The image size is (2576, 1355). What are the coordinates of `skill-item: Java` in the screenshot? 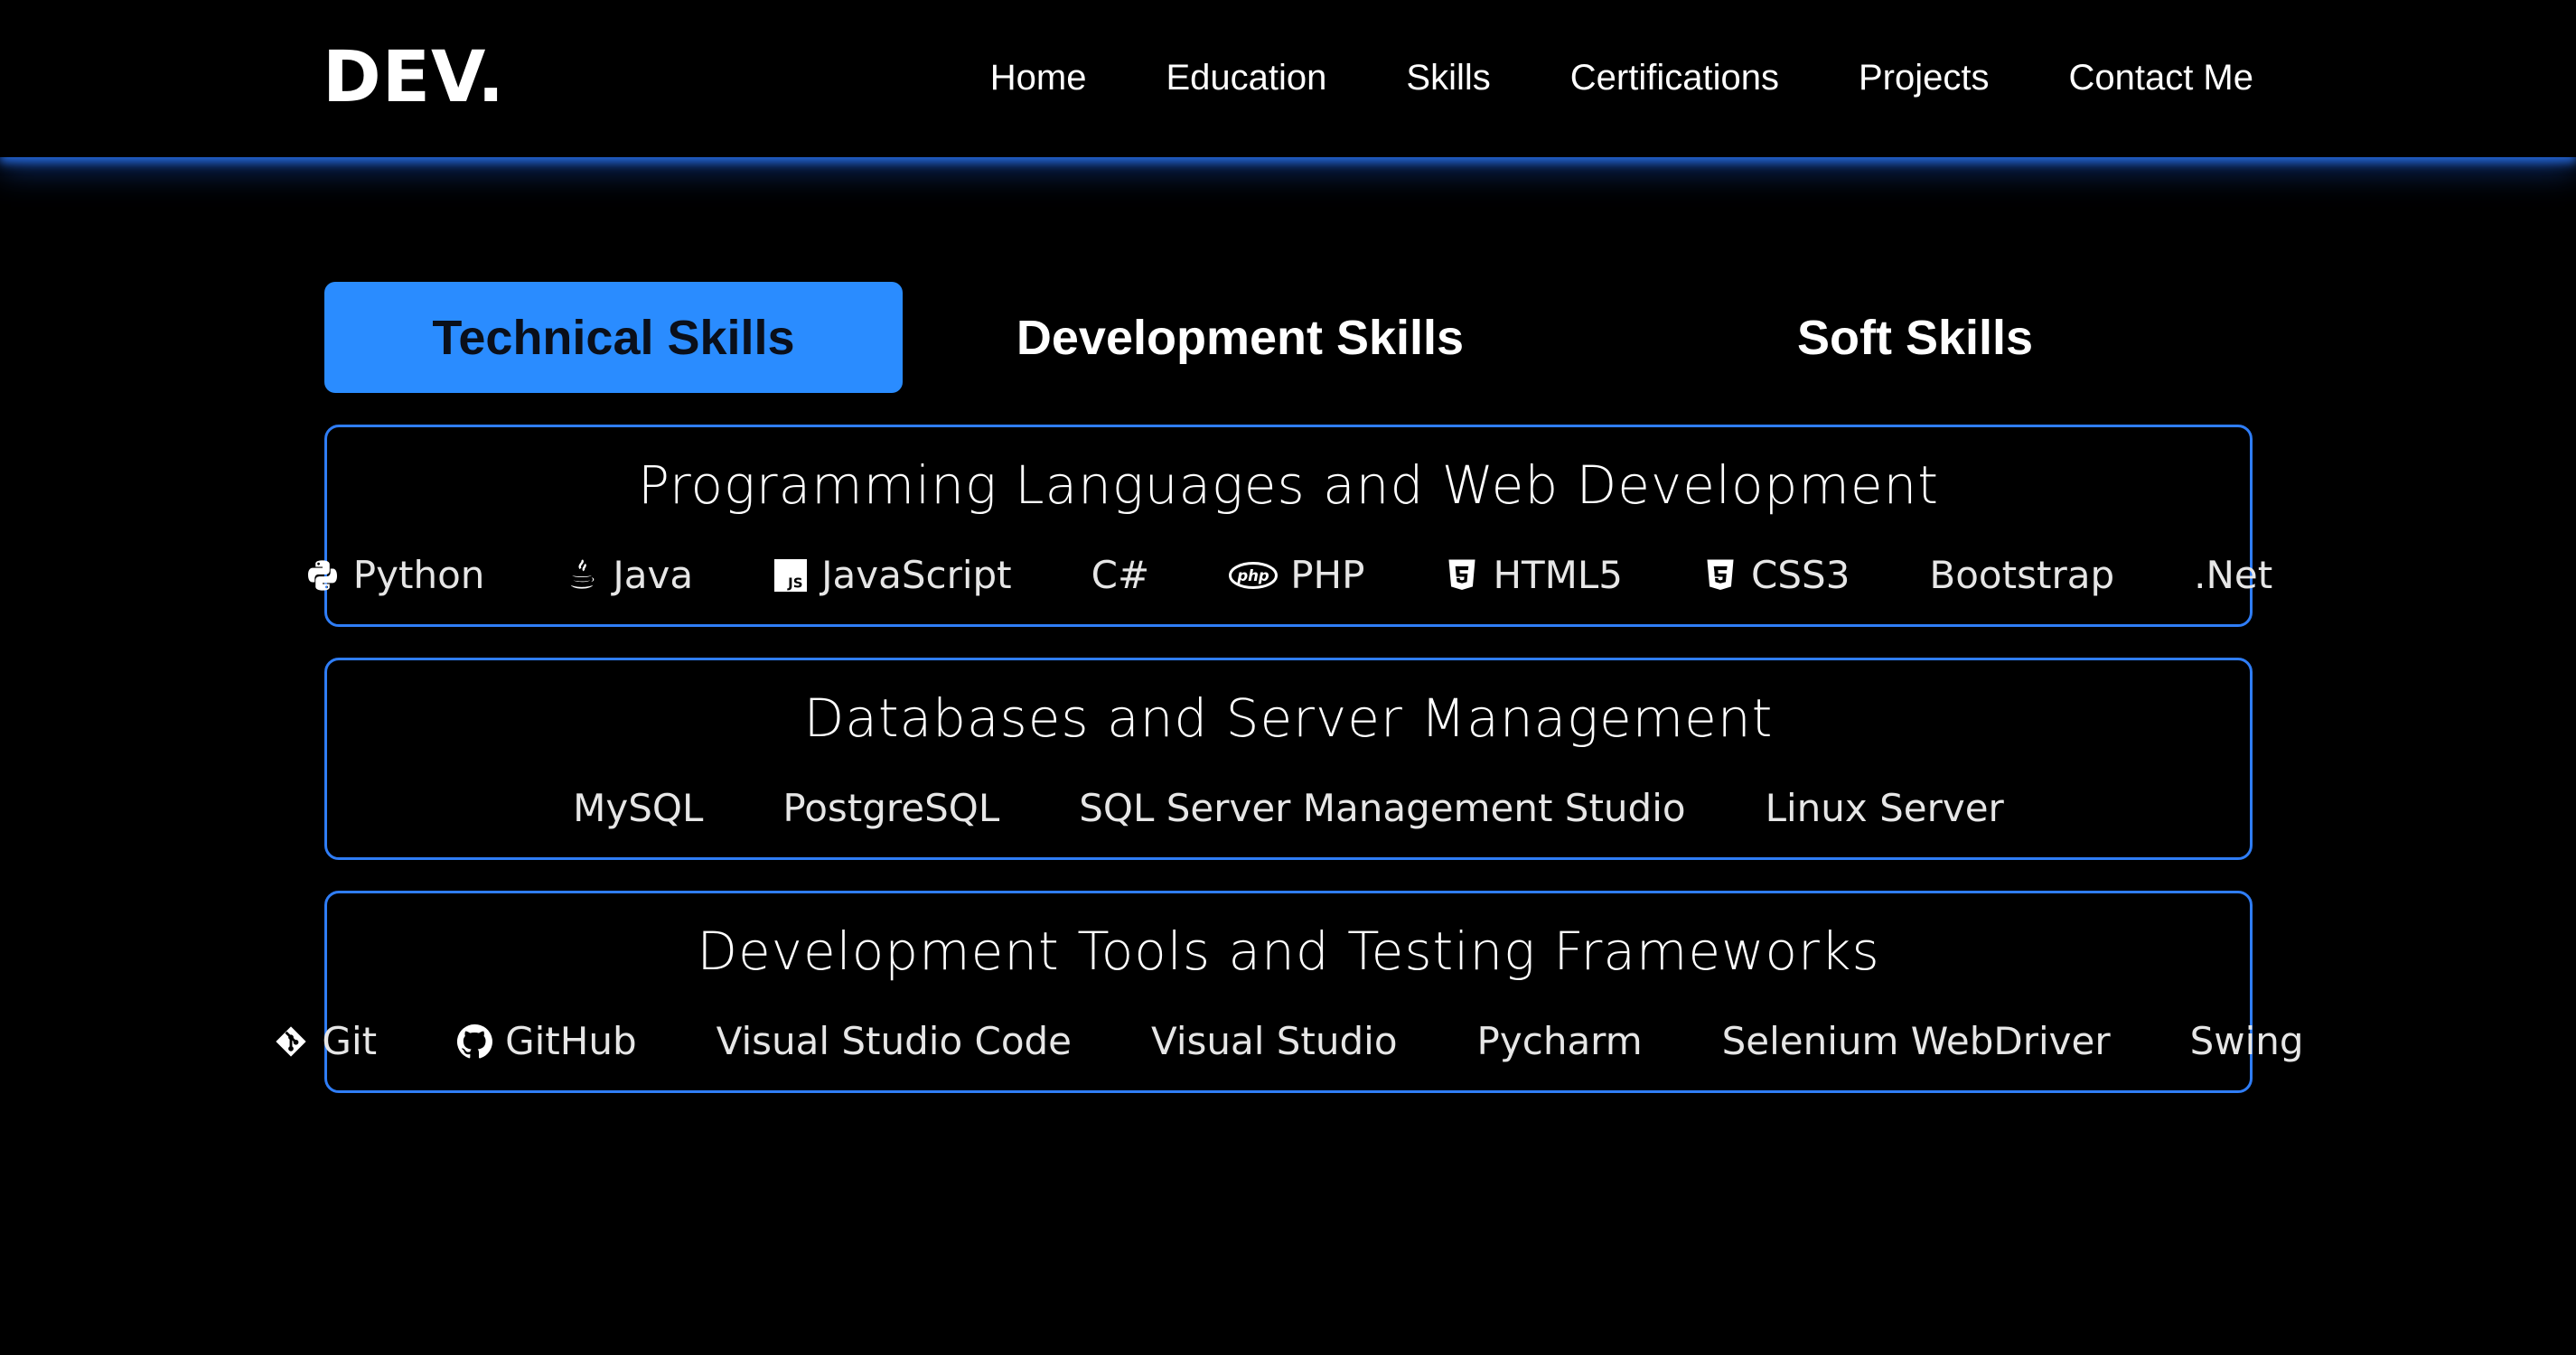 It's located at (628, 575).